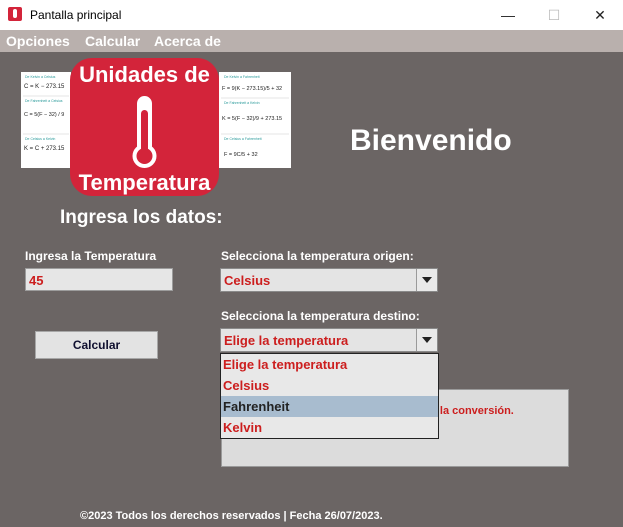 The image size is (623, 527). Describe the element at coordinates (320, 316) in the screenshot. I see `destination-label: Selecciona la temperatura destino:` at that location.